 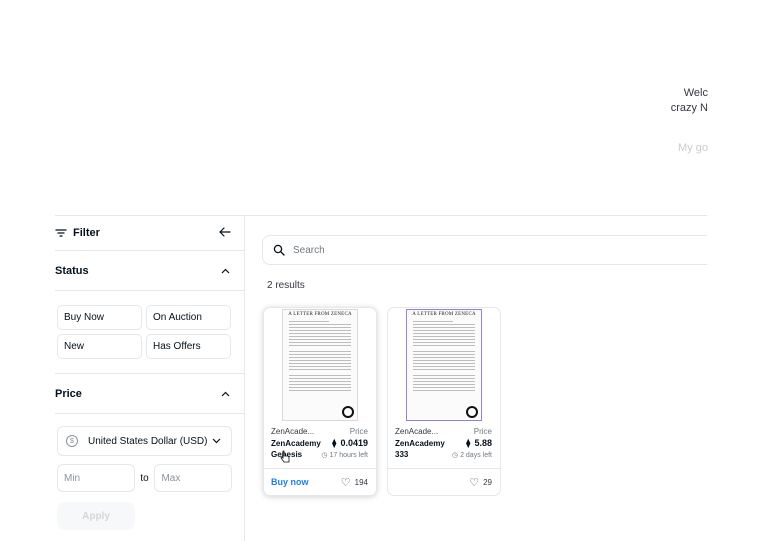 I want to click on range-to-label: to, so click(x=144, y=478).